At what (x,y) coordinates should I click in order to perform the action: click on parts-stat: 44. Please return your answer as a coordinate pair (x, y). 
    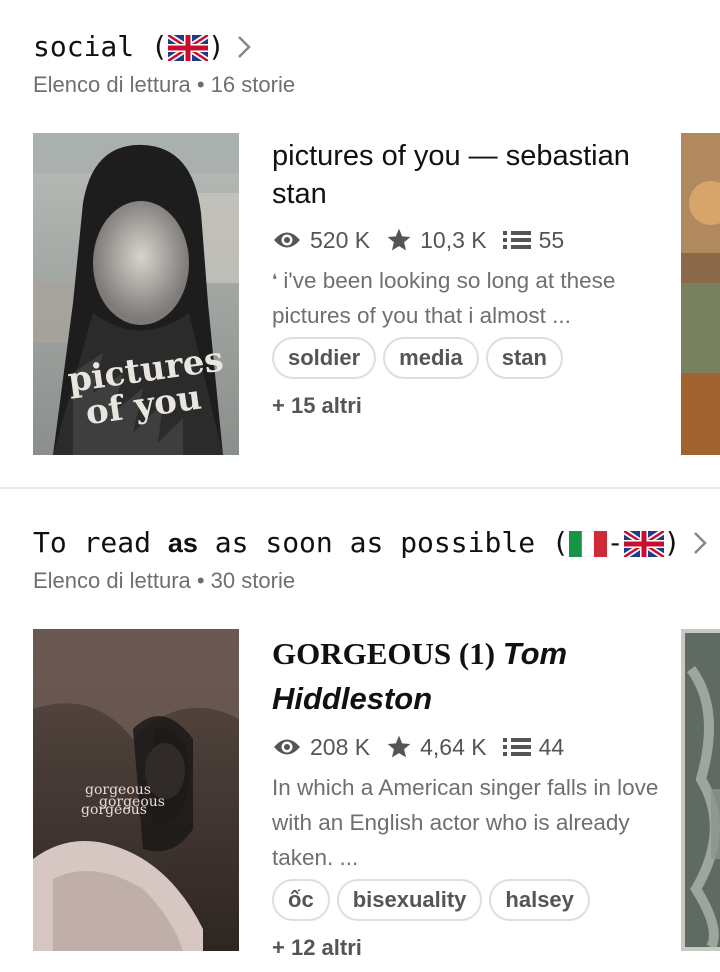
    Looking at the image, I should click on (533, 747).